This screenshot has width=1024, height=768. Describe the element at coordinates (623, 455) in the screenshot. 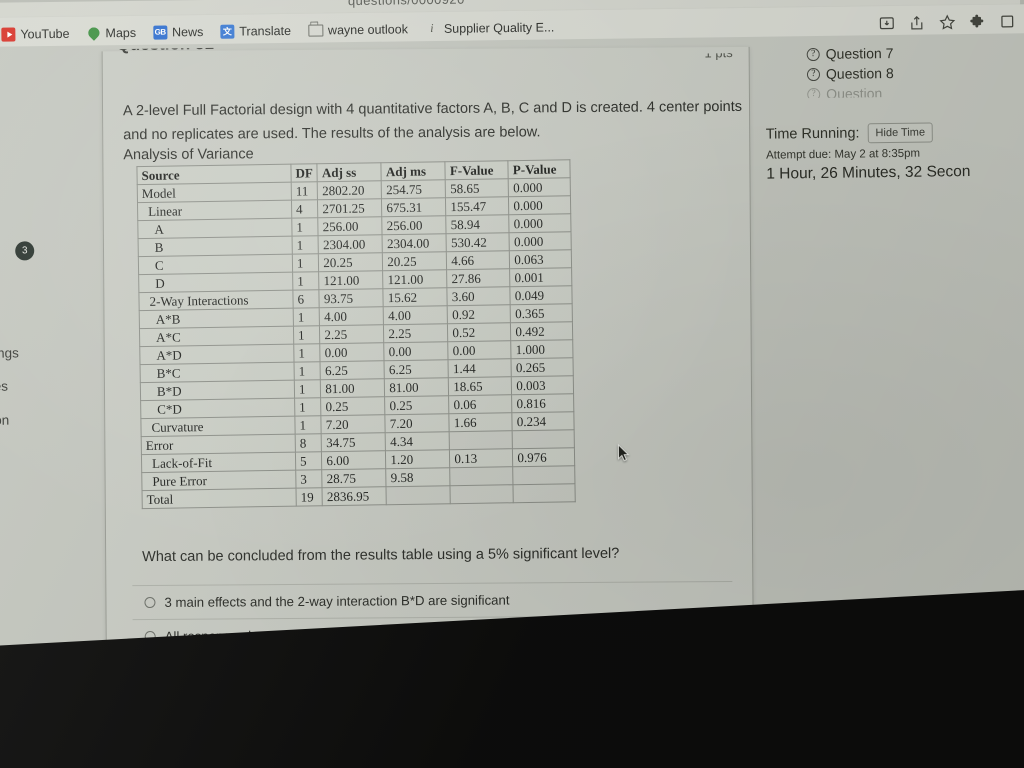

I see `mouse-cursor` at that location.